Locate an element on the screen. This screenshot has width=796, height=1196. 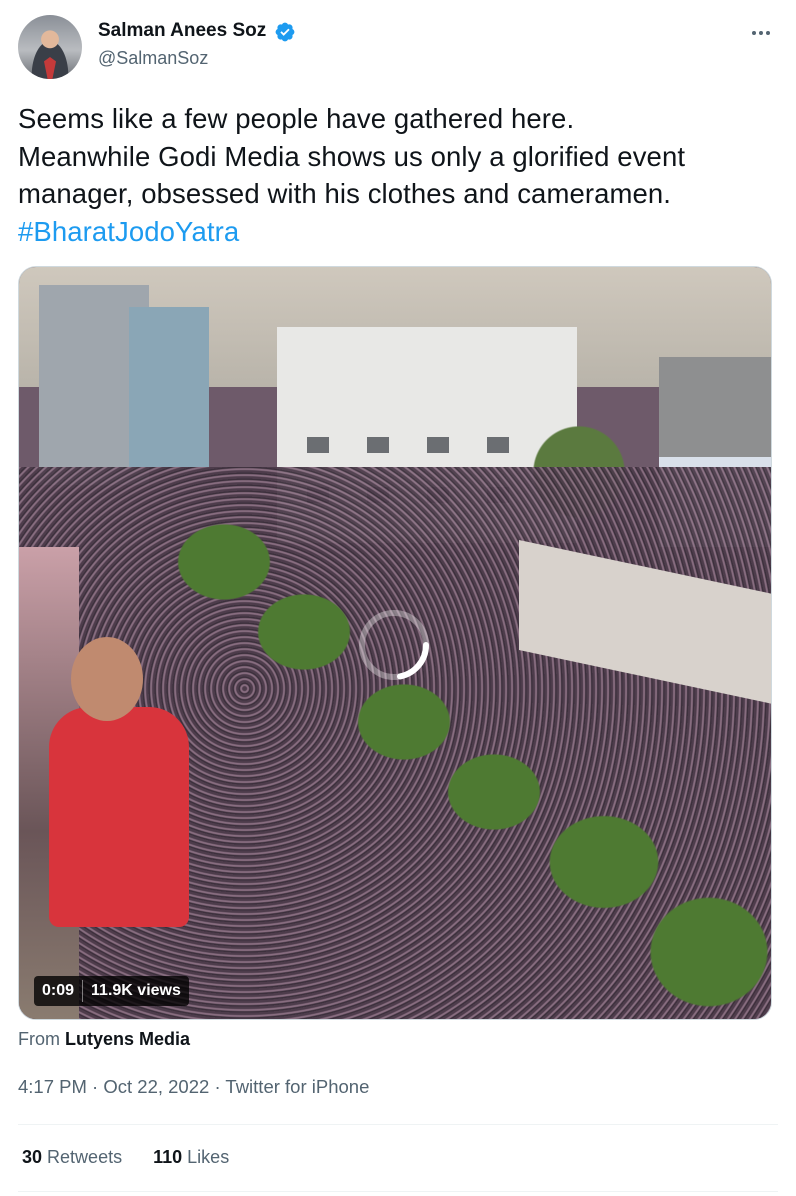
engagement-stats: 30 Retweets 110 Likes is located at coordinates (138, 1157).